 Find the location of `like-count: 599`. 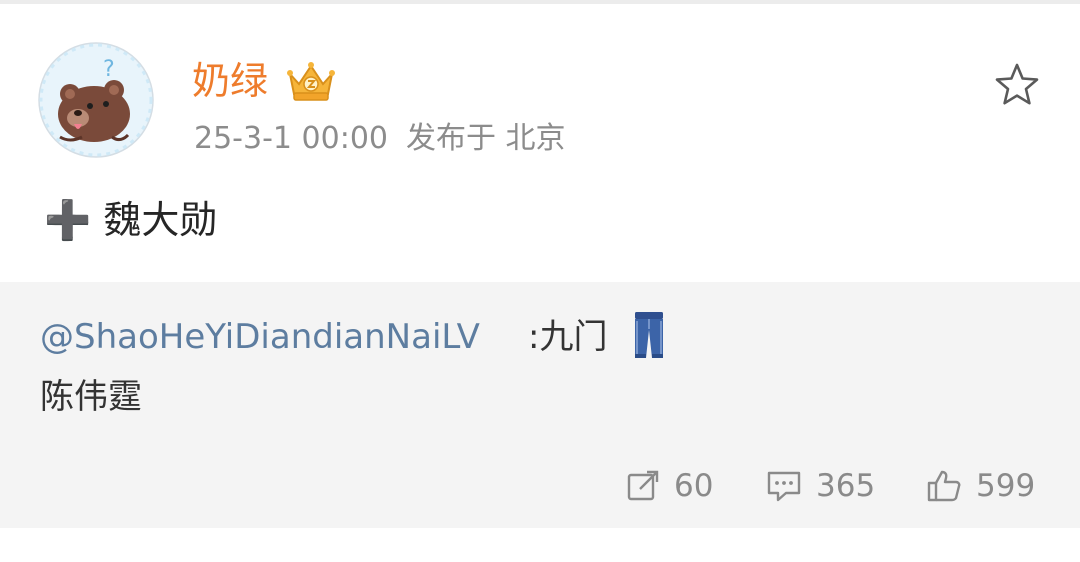

like-count: 599 is located at coordinates (1006, 486).